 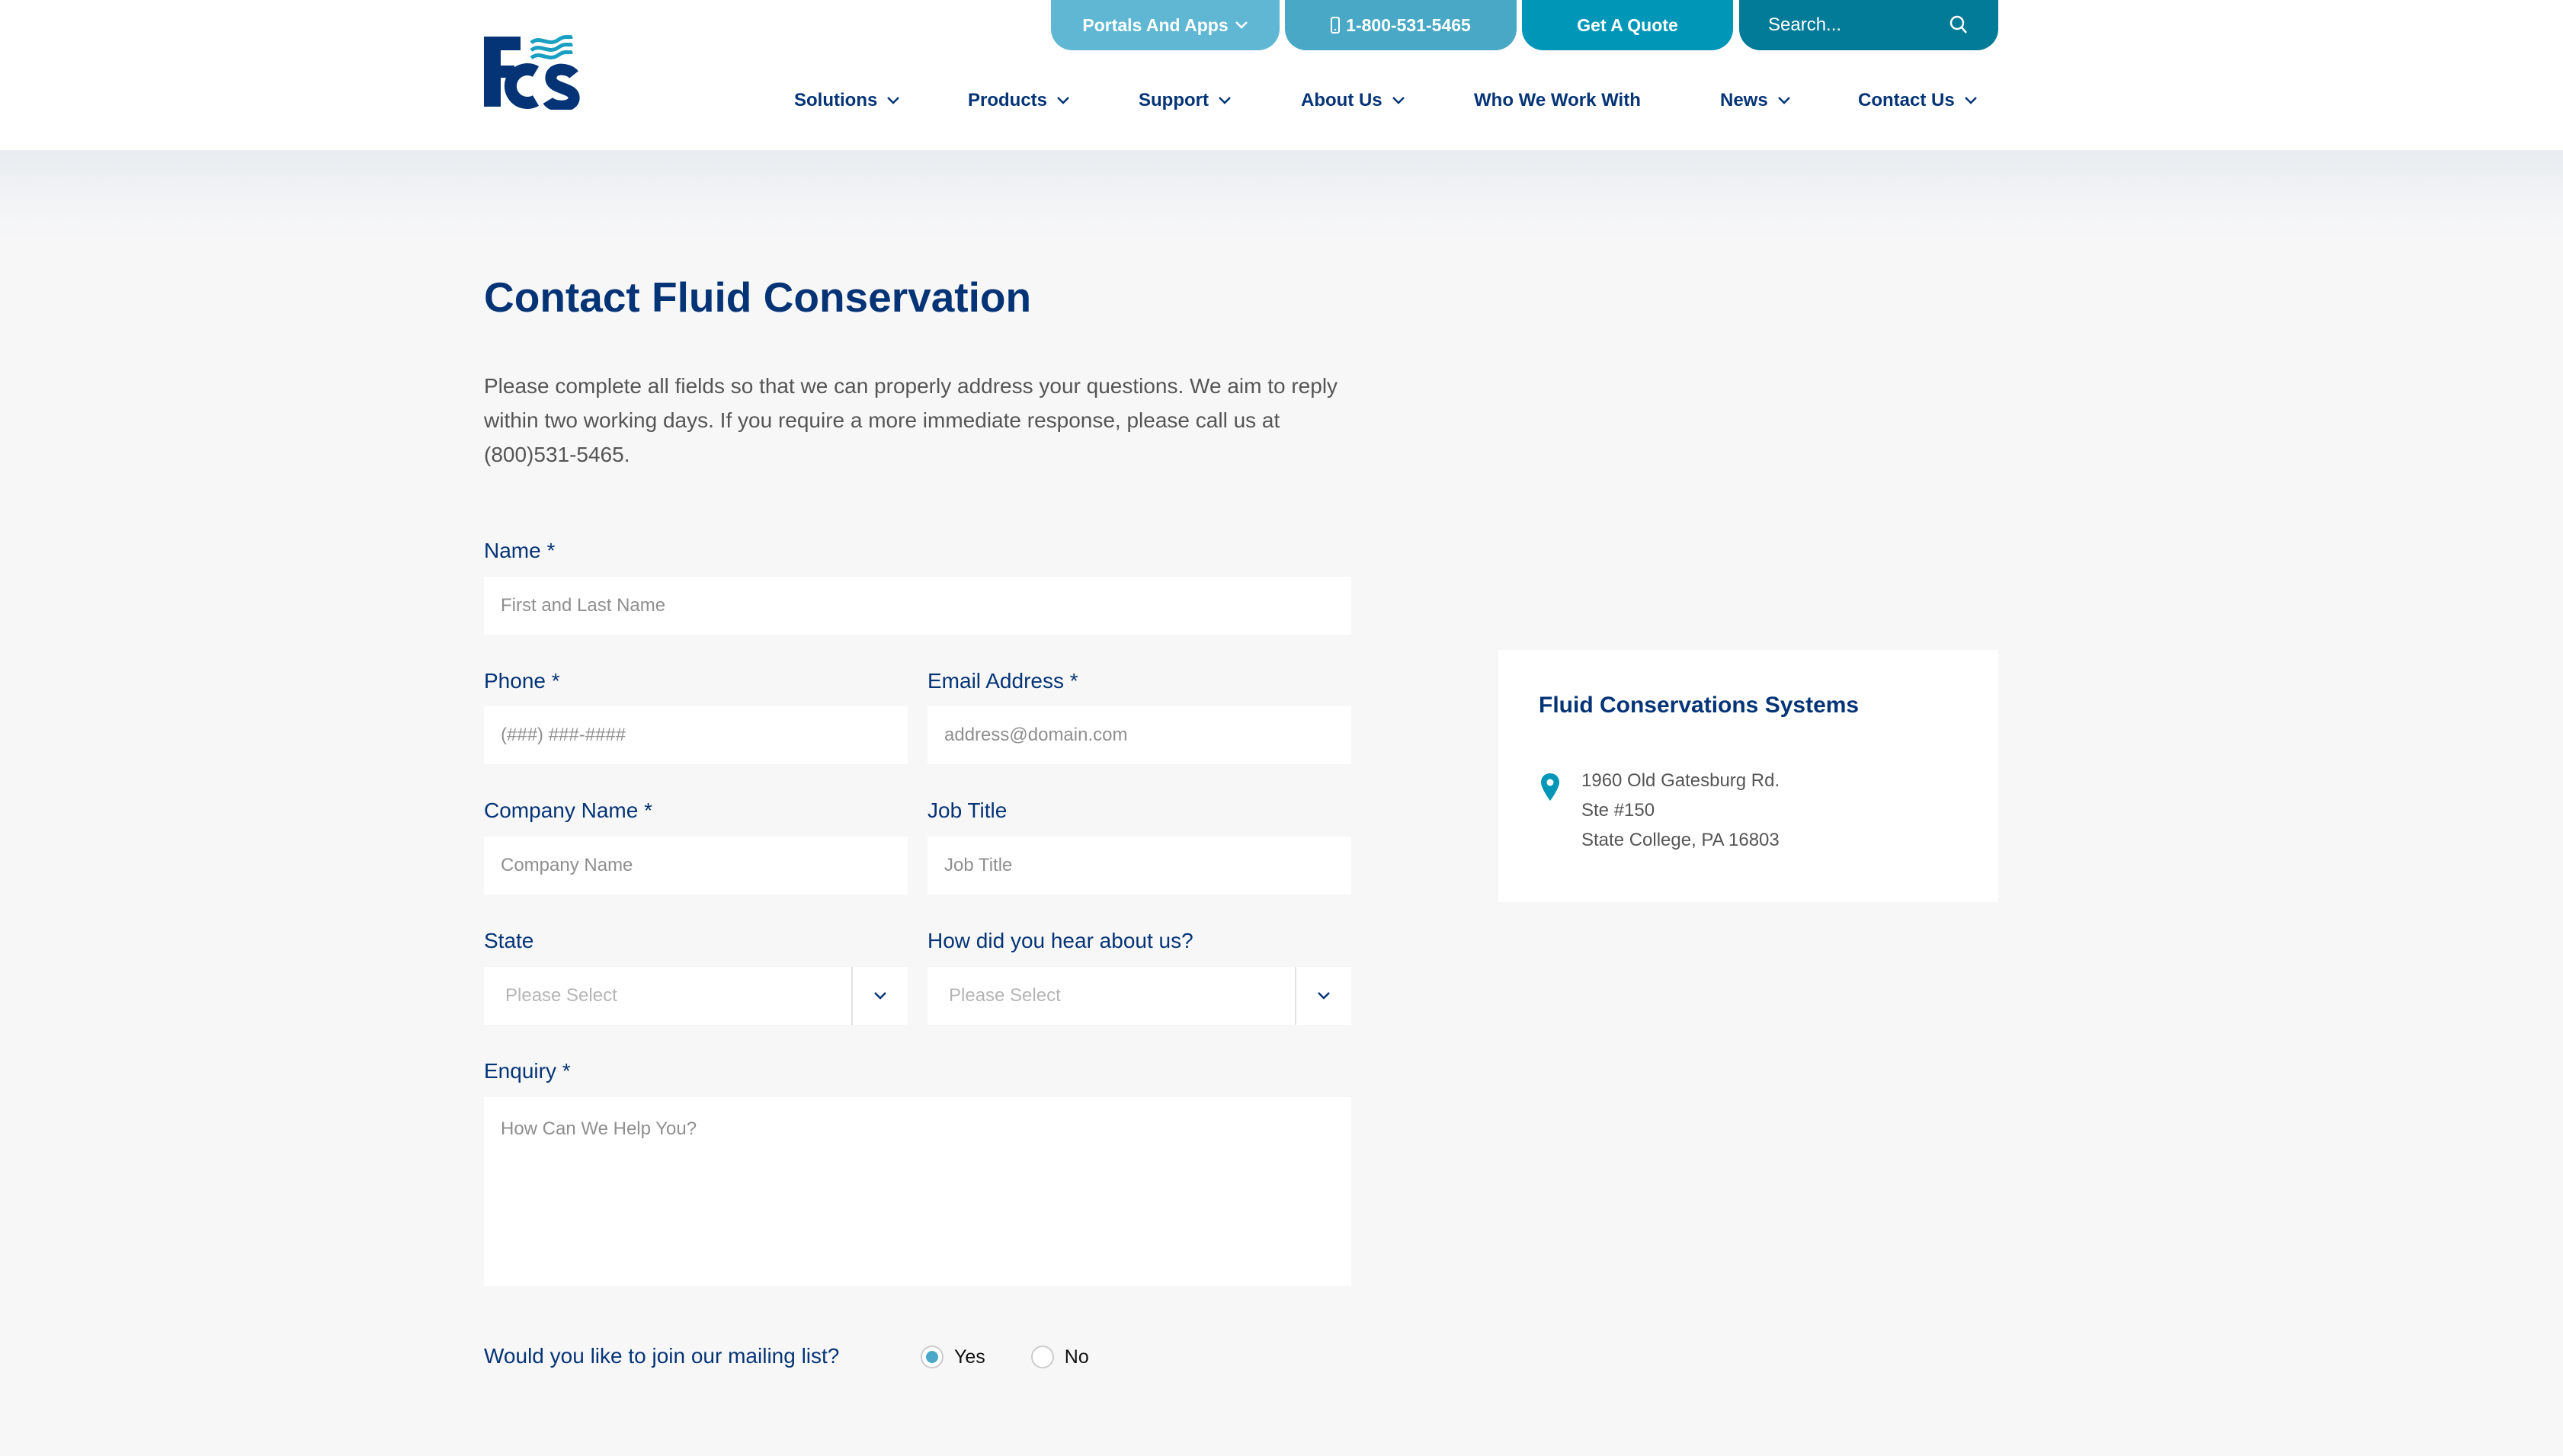 I want to click on referral-select-toggle, so click(x=1323, y=996).